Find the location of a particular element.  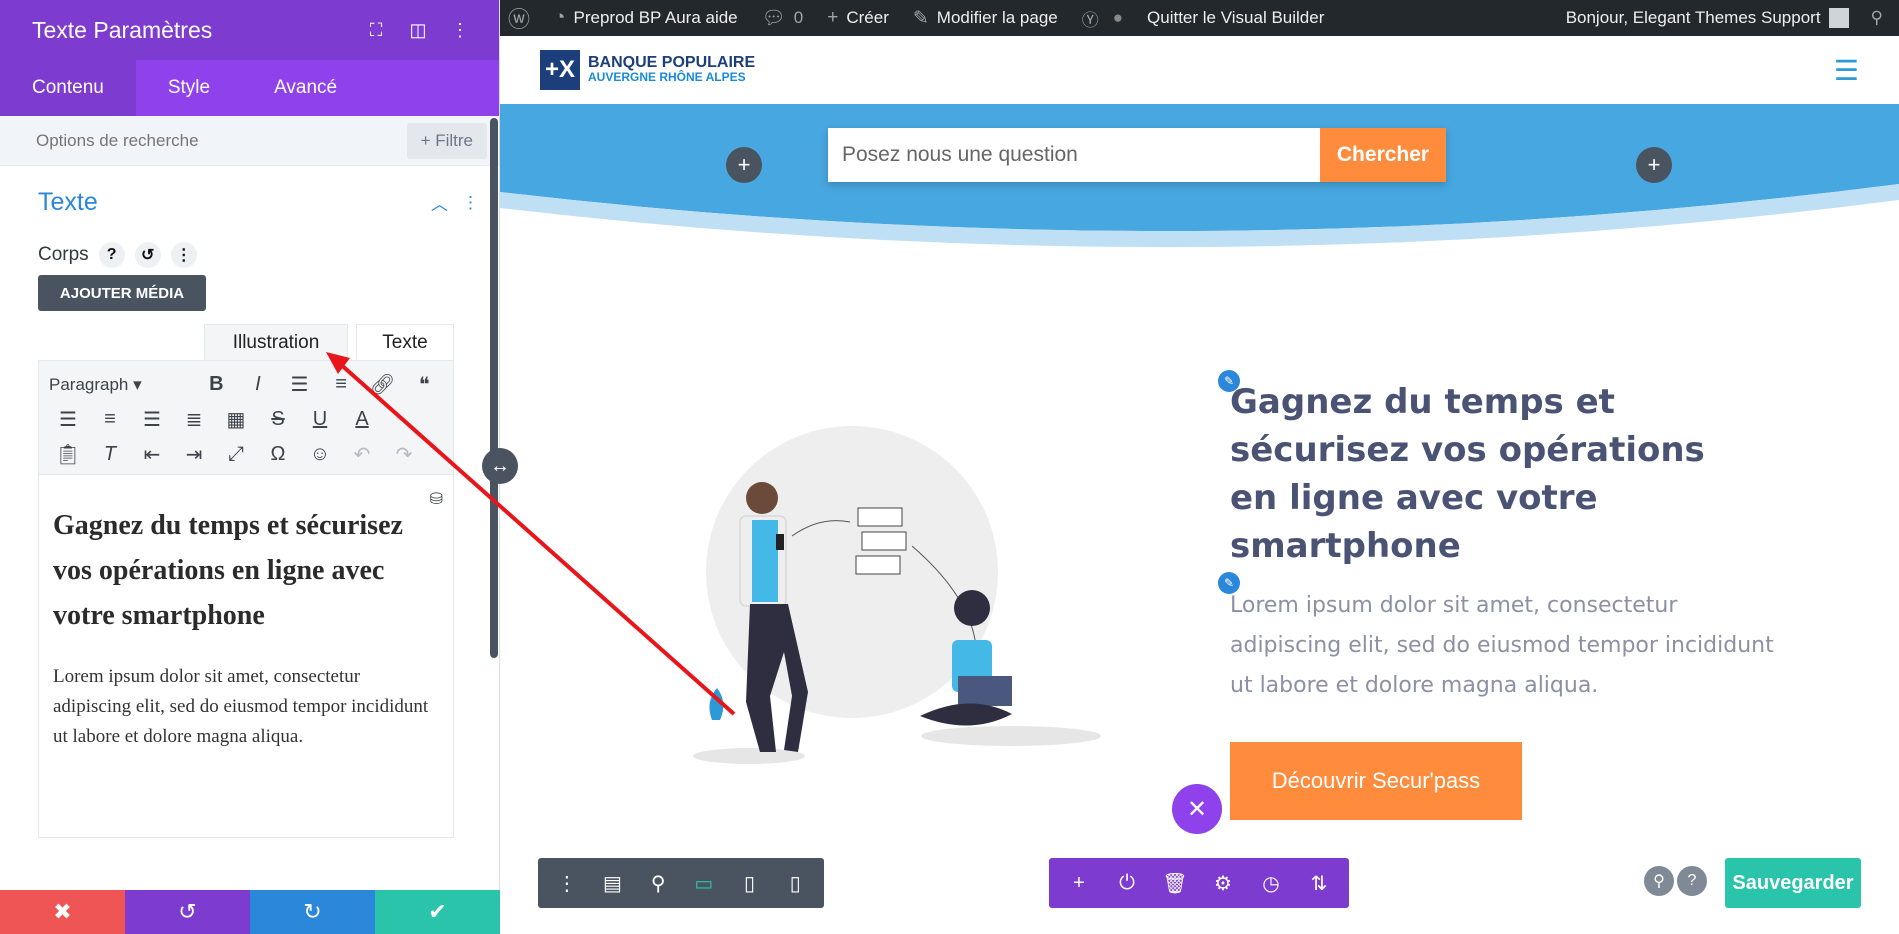

gear-icon: ⚙ is located at coordinates (1223, 883).